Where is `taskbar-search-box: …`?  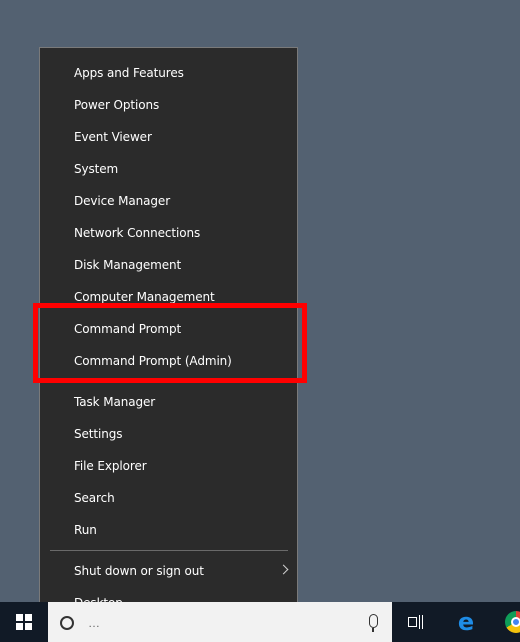 taskbar-search-box: … is located at coordinates (220, 622).